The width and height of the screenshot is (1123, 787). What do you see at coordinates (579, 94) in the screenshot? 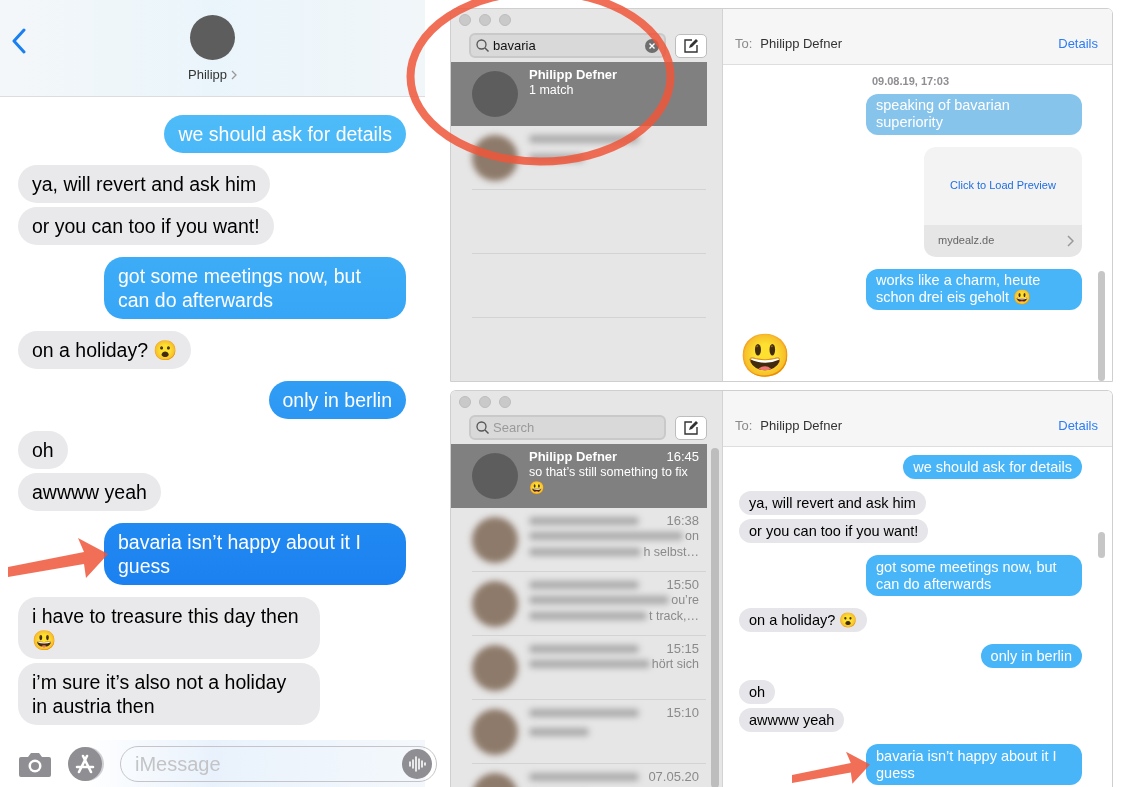
I see `conversation-row: Philipp Defner 1 match` at bounding box center [579, 94].